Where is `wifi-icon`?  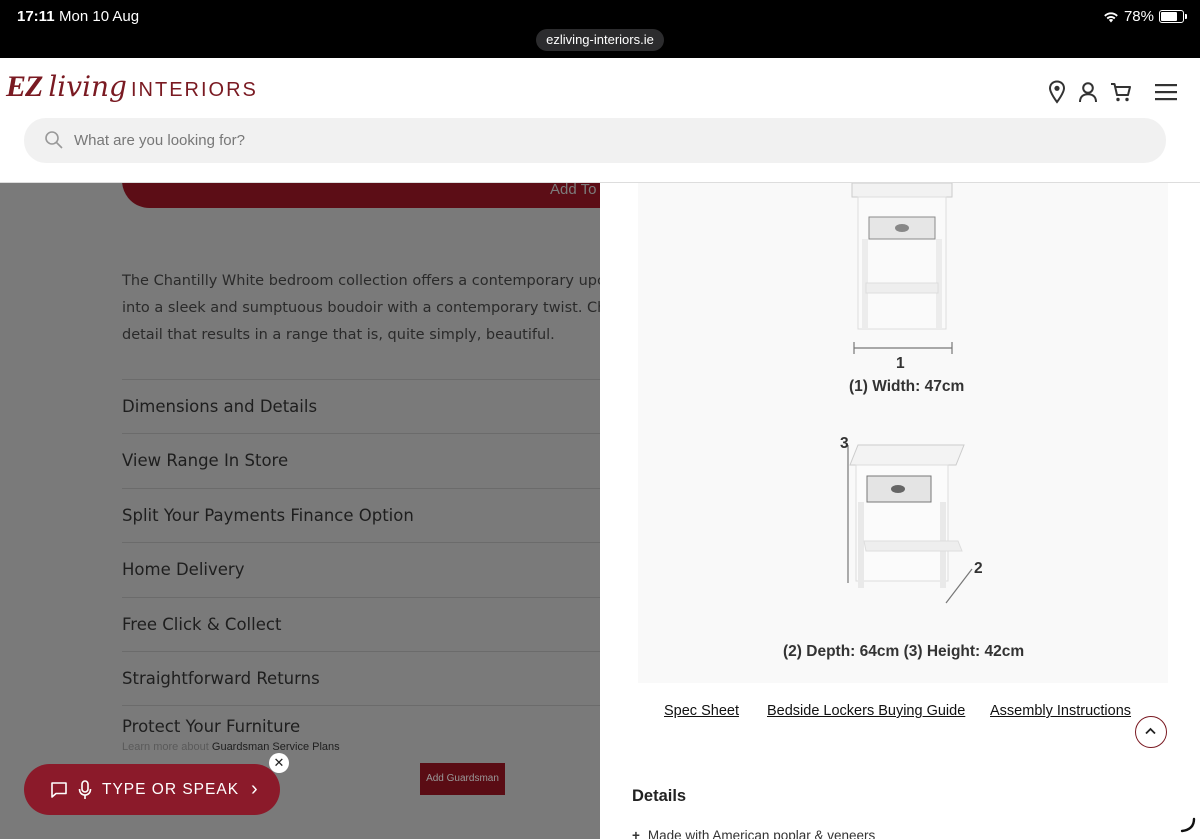 wifi-icon is located at coordinates (1111, 16).